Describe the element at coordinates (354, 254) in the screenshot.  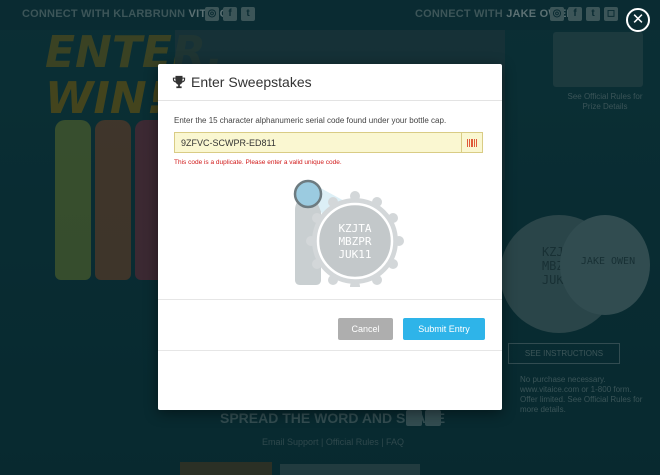
I see `cap-code-line: JUK11` at that location.